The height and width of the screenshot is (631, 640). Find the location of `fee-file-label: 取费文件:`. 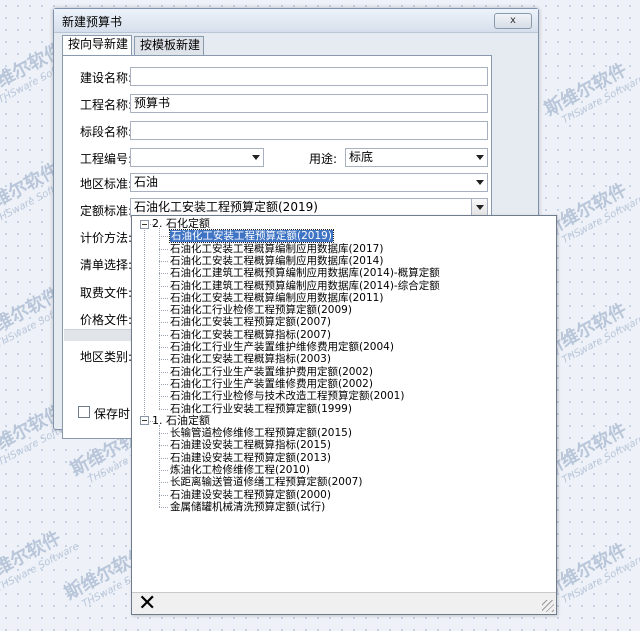

fee-file-label: 取费文件: is located at coordinates (106, 293).